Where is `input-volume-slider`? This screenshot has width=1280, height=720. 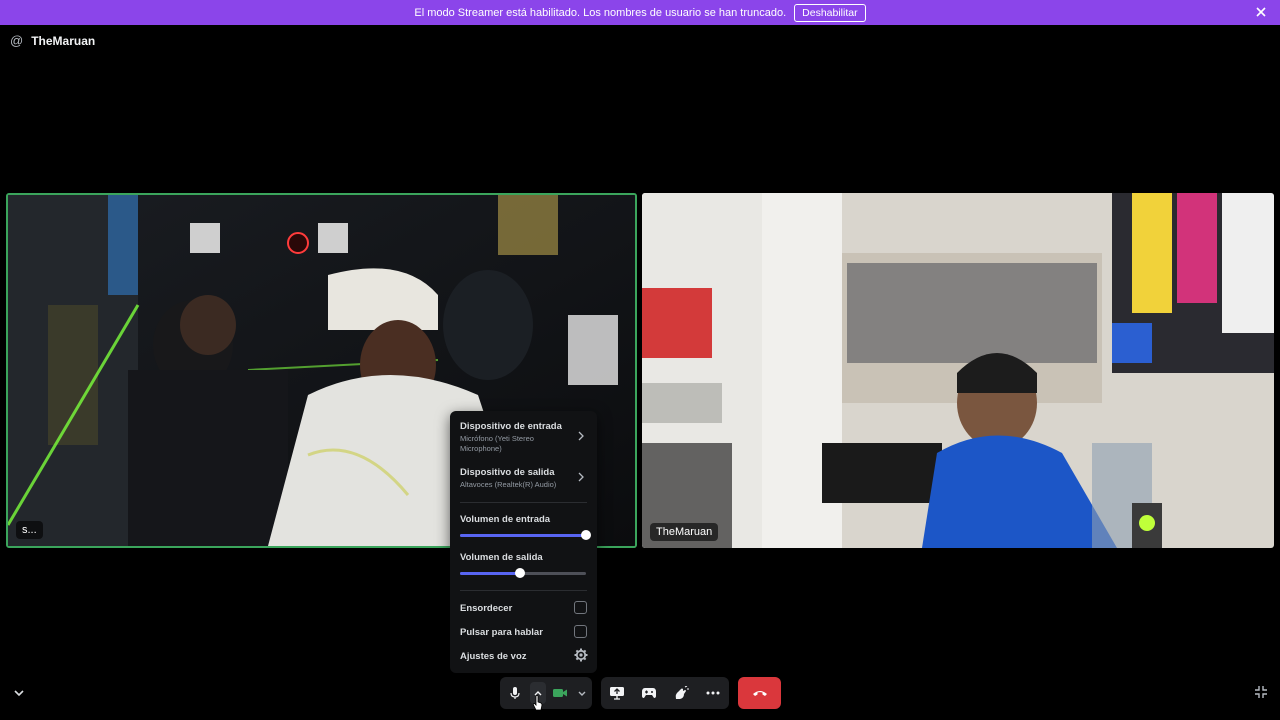
input-volume-slider is located at coordinates (525, 535).